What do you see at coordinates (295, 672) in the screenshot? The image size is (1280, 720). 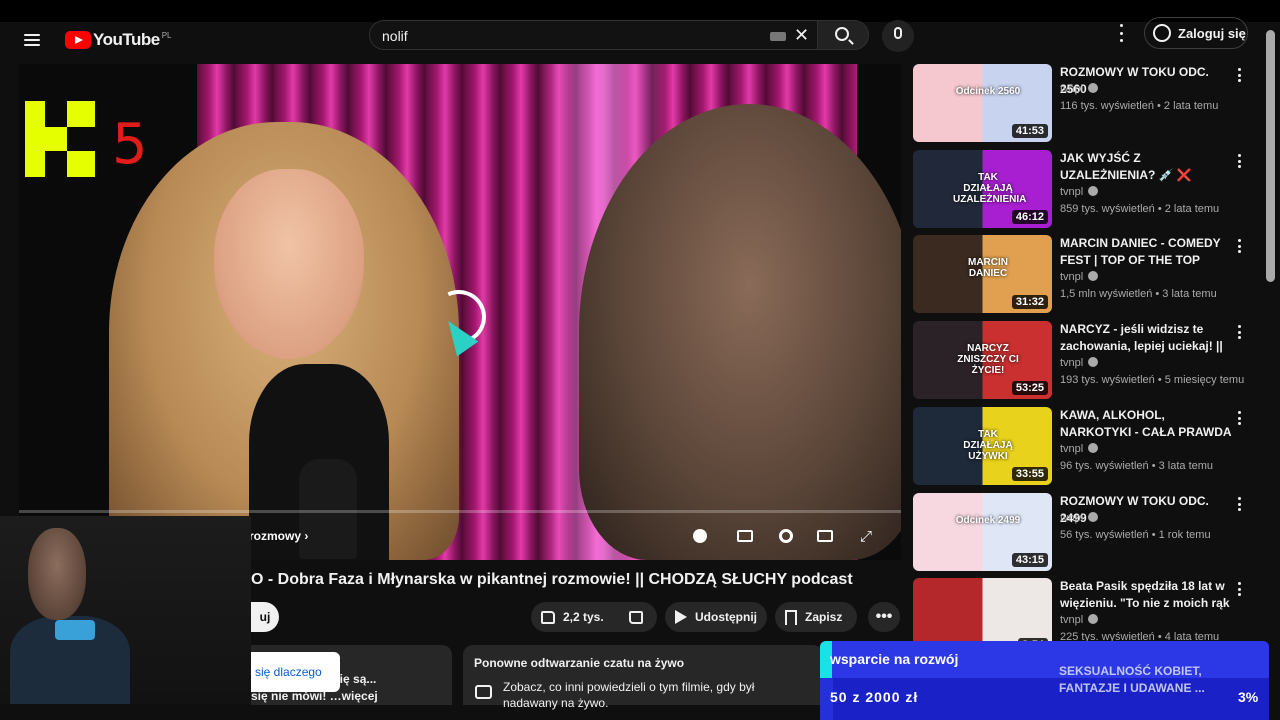 I see `tooltip-link: się dlaczego` at bounding box center [295, 672].